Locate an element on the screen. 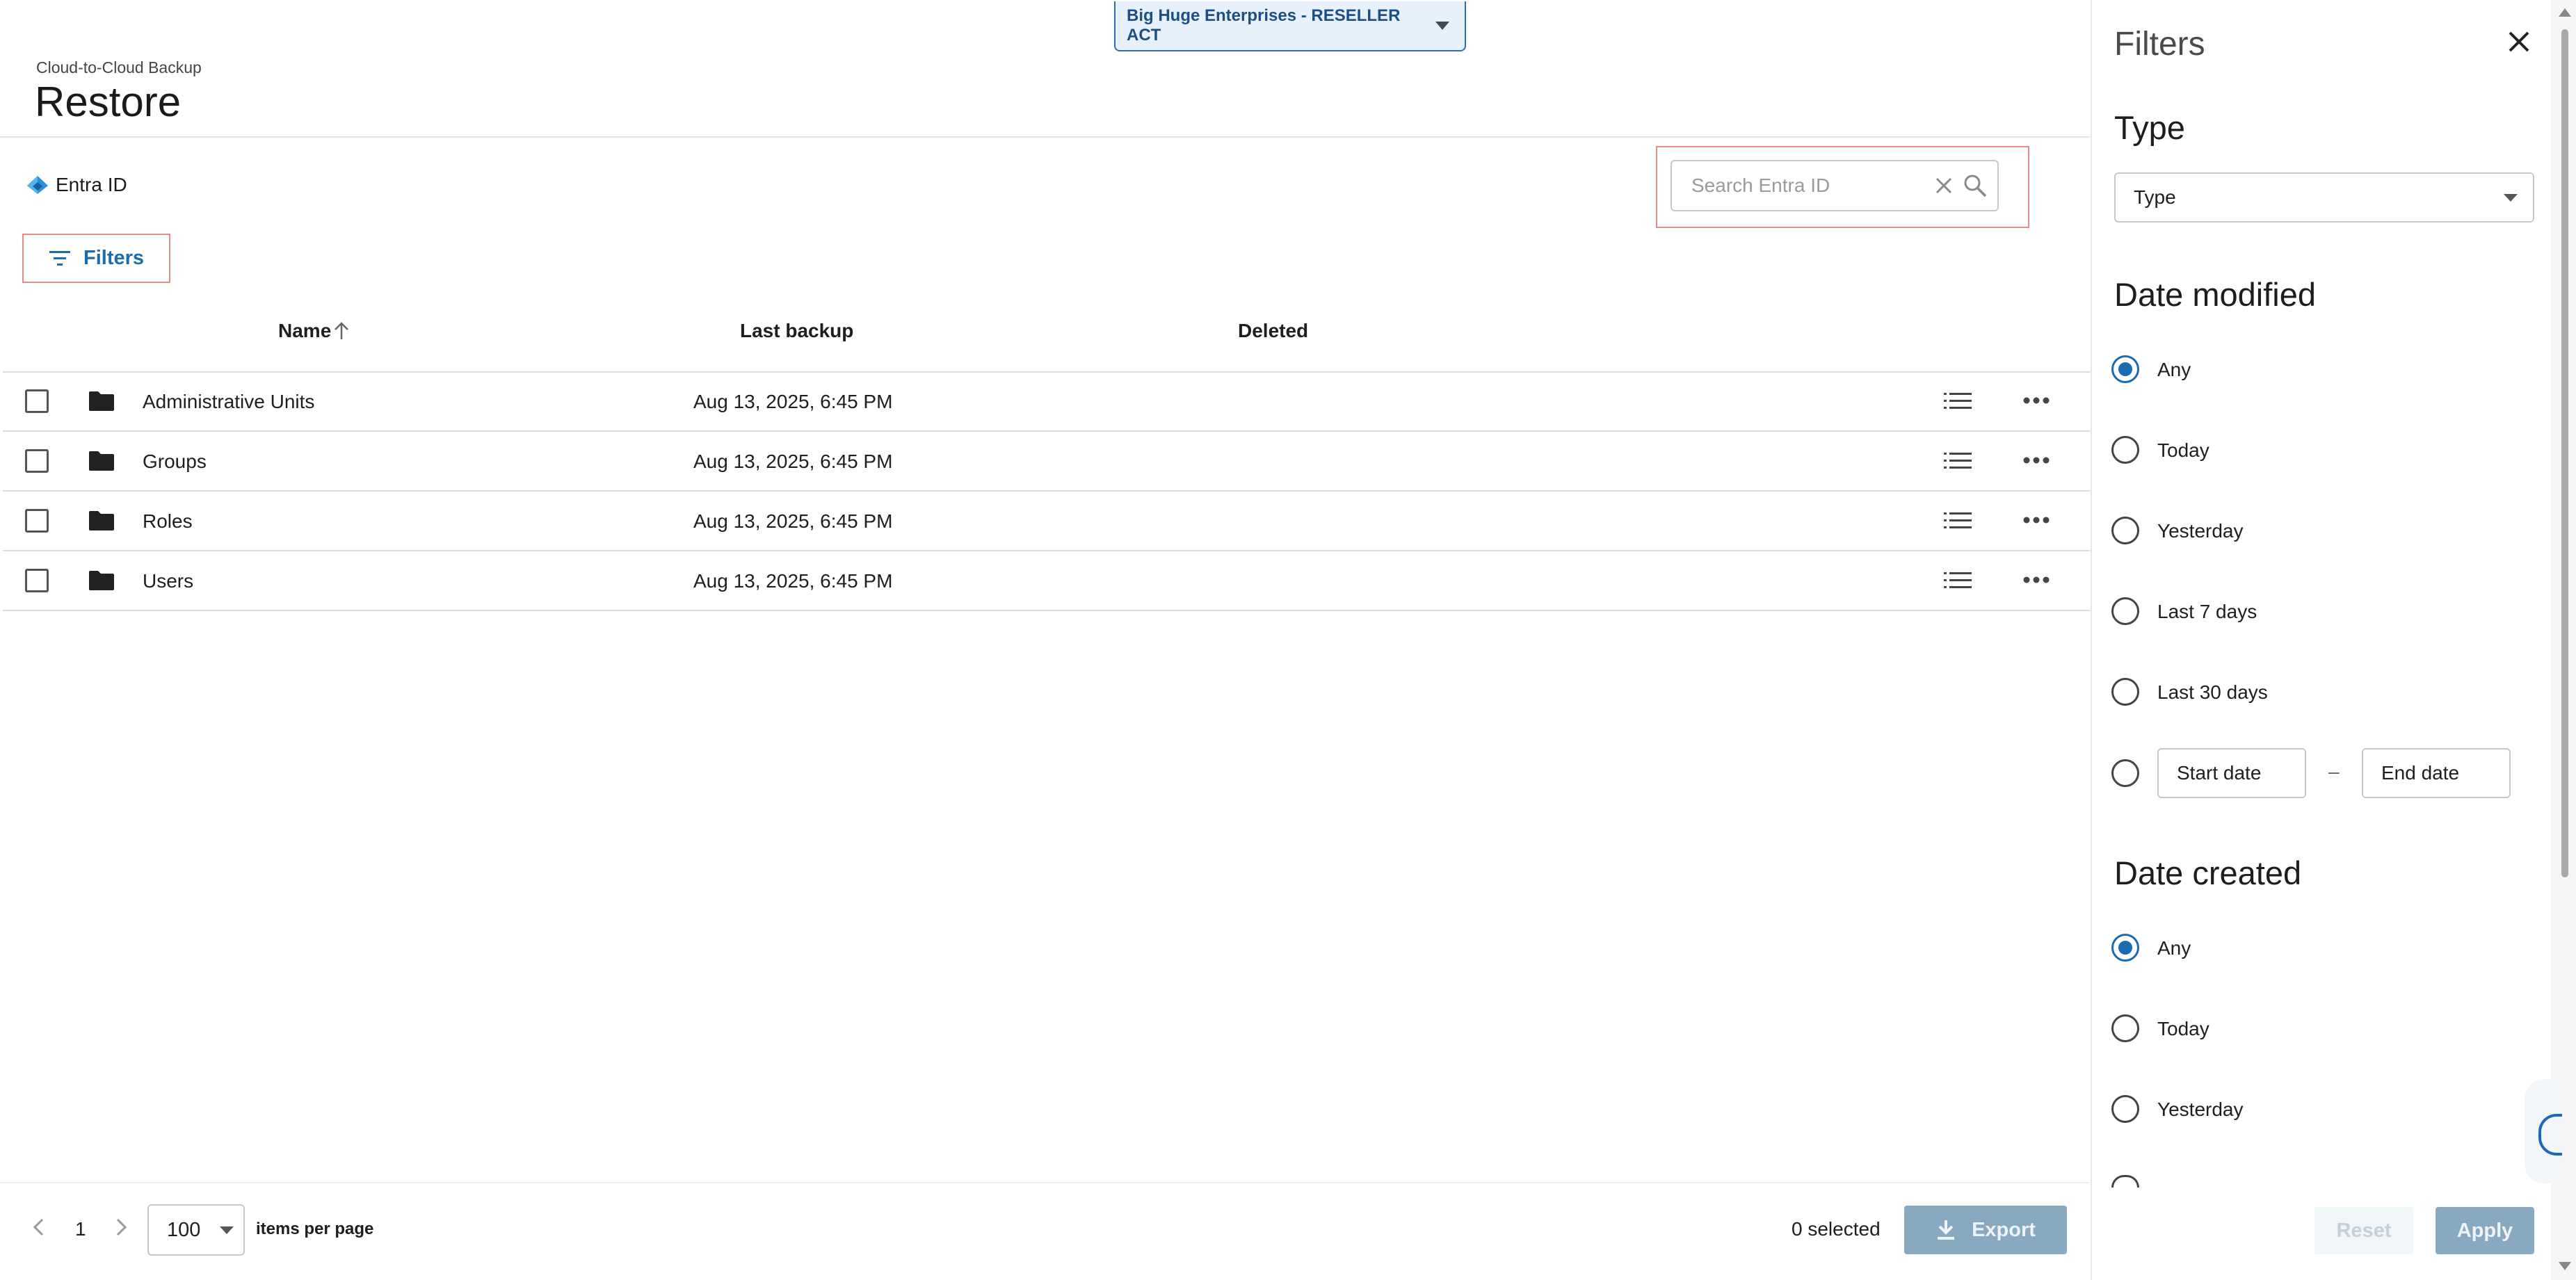 Image resolution: width=2576 pixels, height=1280 pixels. date-modified-label-last-30-days: Last 30 days is located at coordinates (2212, 692).